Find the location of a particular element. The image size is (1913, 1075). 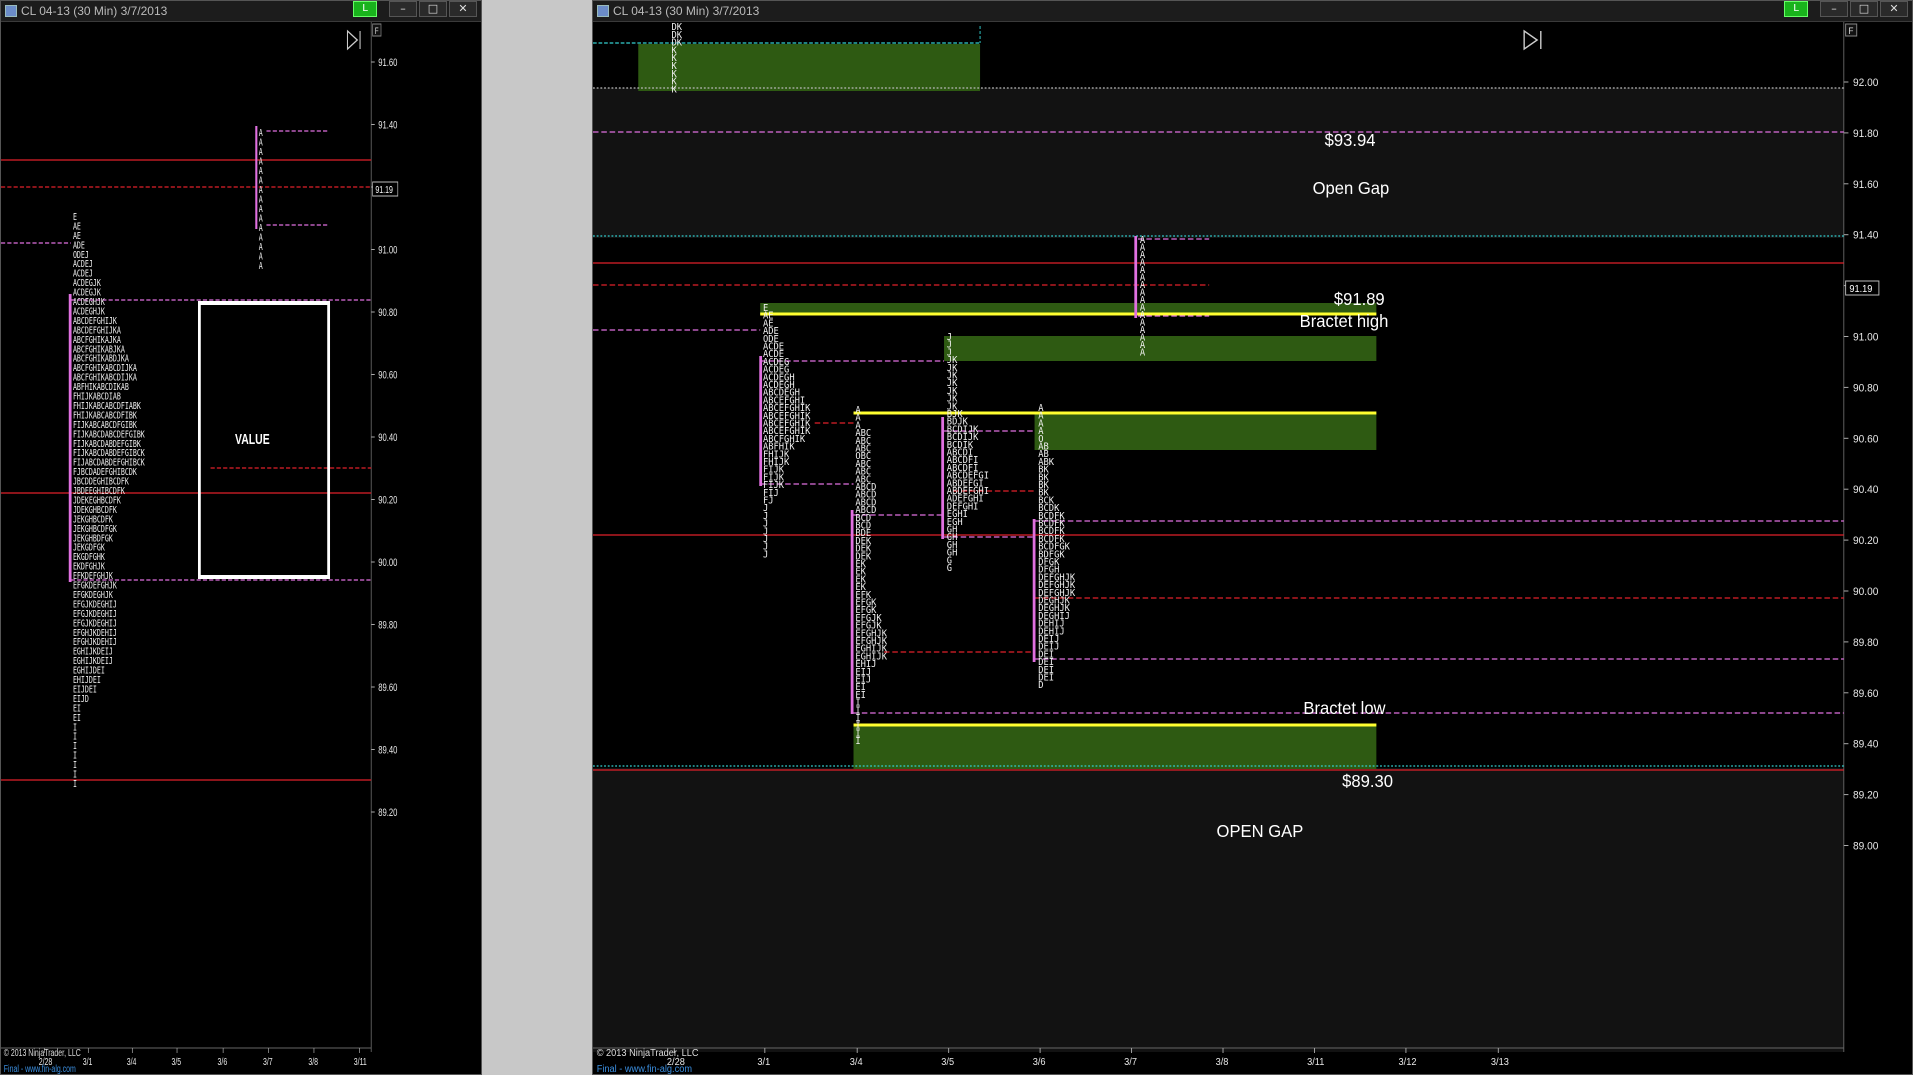

price-high-annotation: $93.94 is located at coordinates (1350, 139).